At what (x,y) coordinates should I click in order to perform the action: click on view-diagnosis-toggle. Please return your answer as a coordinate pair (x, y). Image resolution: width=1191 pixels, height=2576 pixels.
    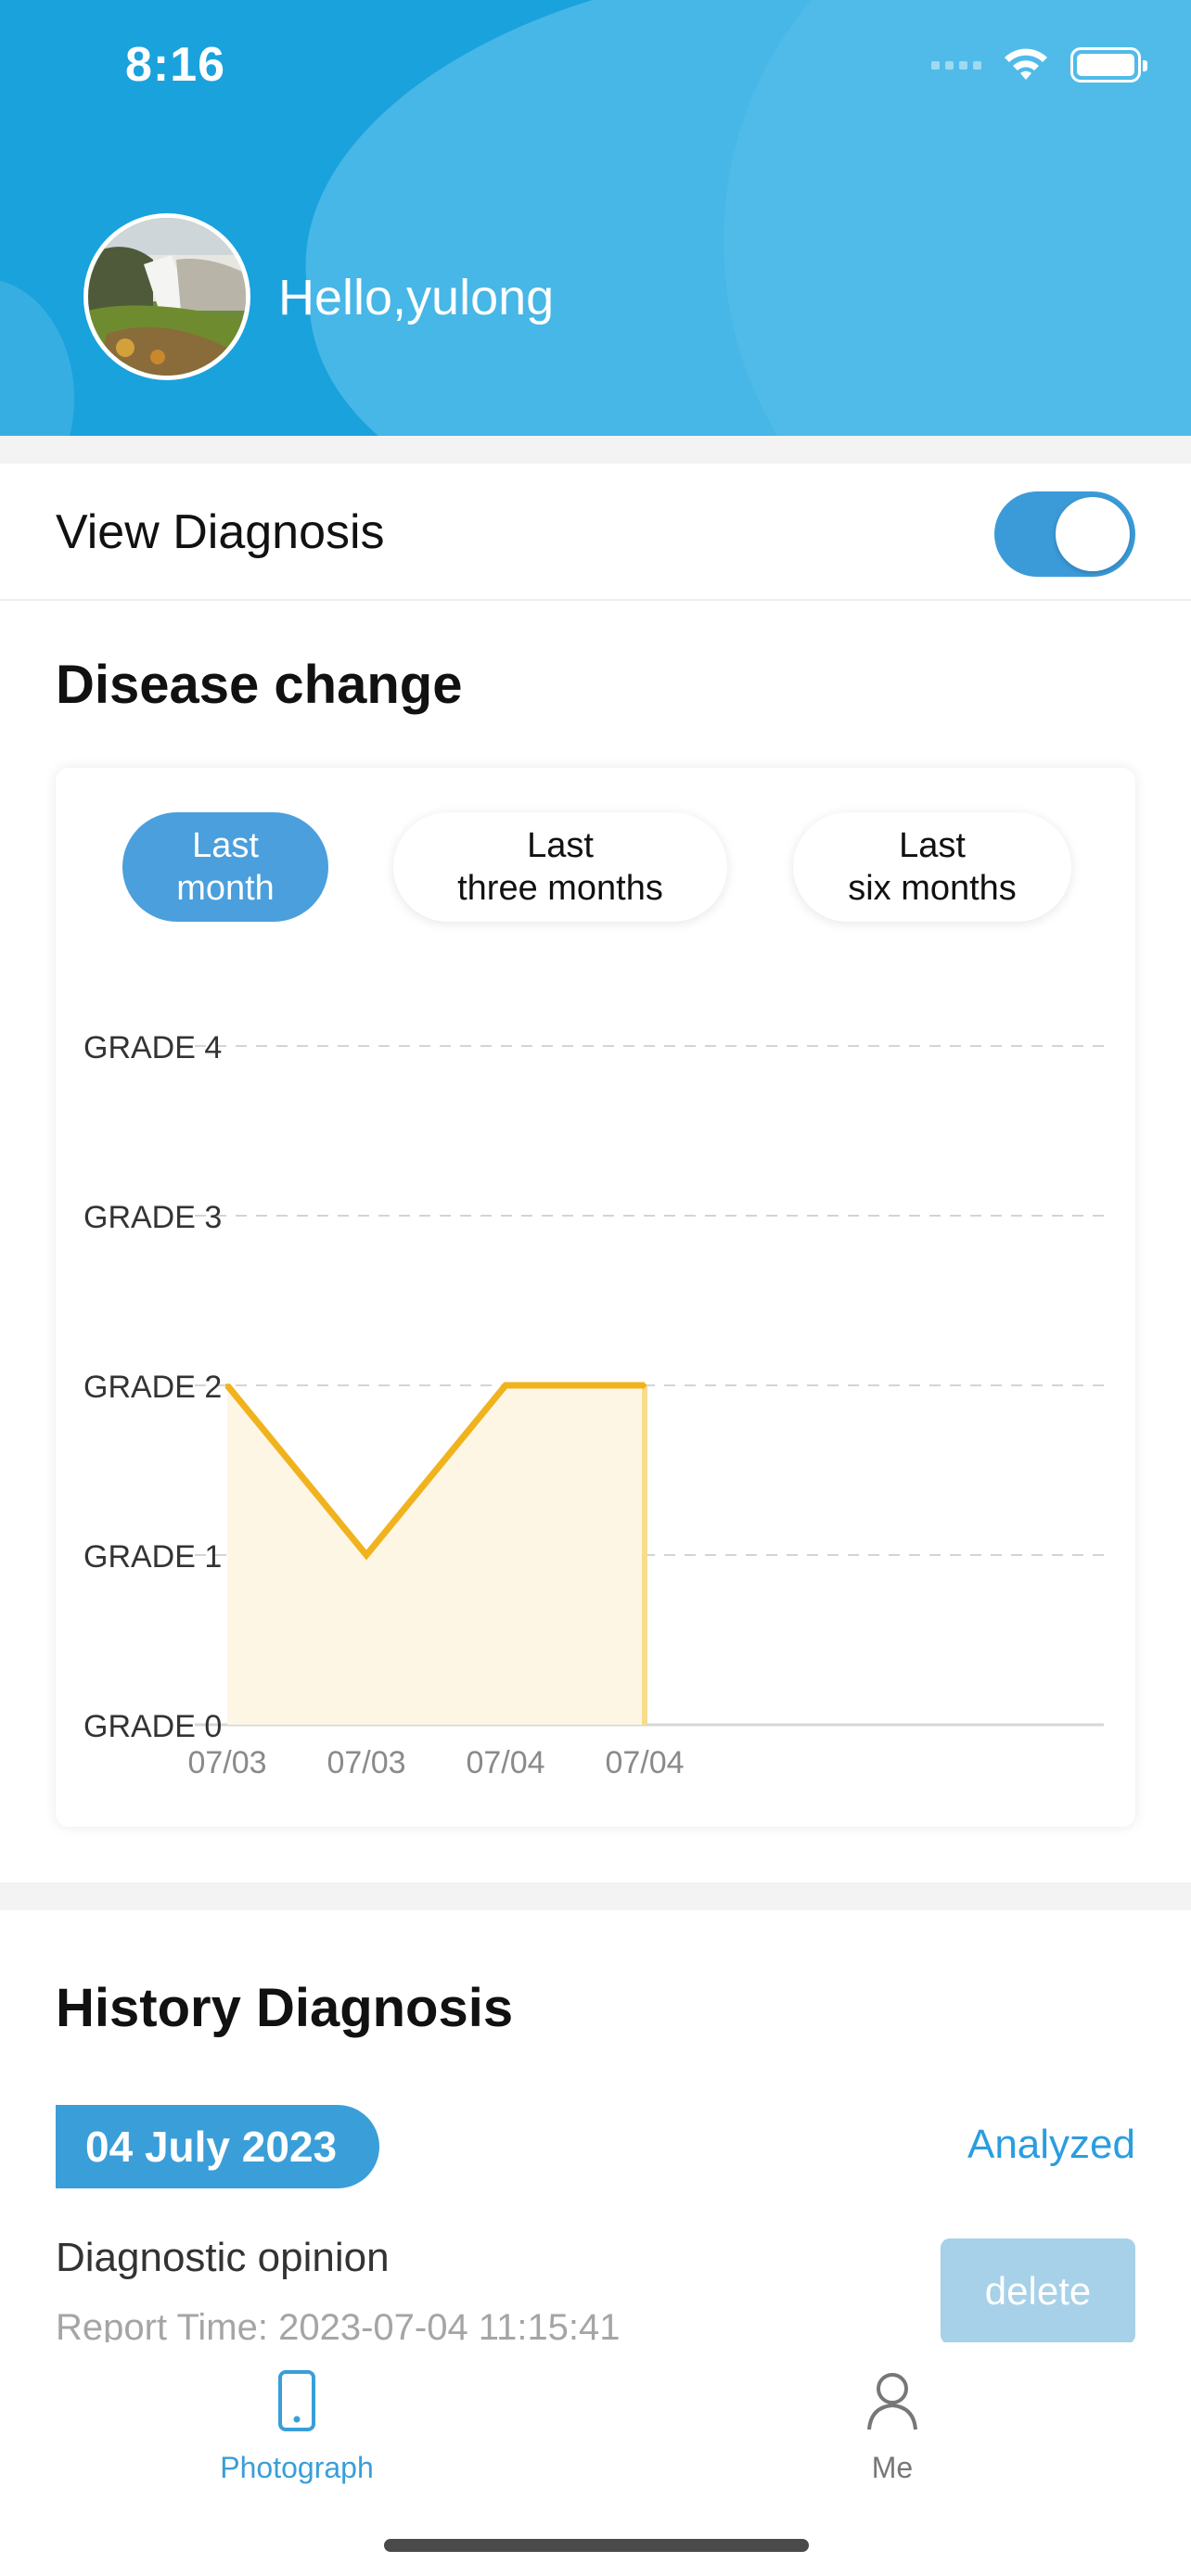
    Looking at the image, I should click on (1064, 534).